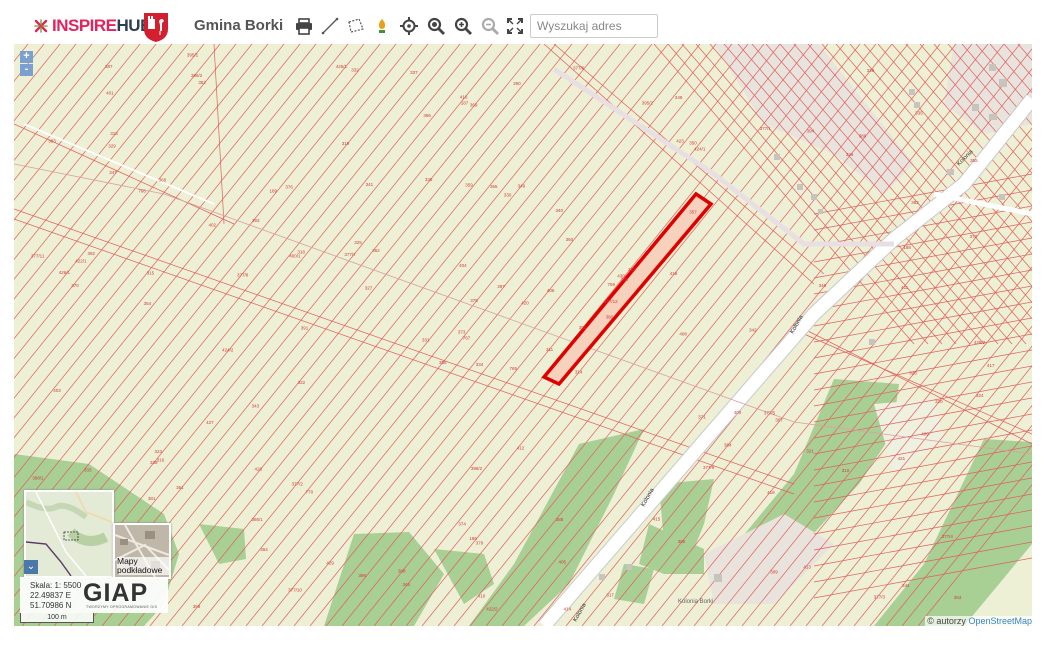 The height and width of the screenshot is (661, 1056). Describe the element at coordinates (948, 536) in the screenshot. I see `parcel-number-label: 377/4` at that location.